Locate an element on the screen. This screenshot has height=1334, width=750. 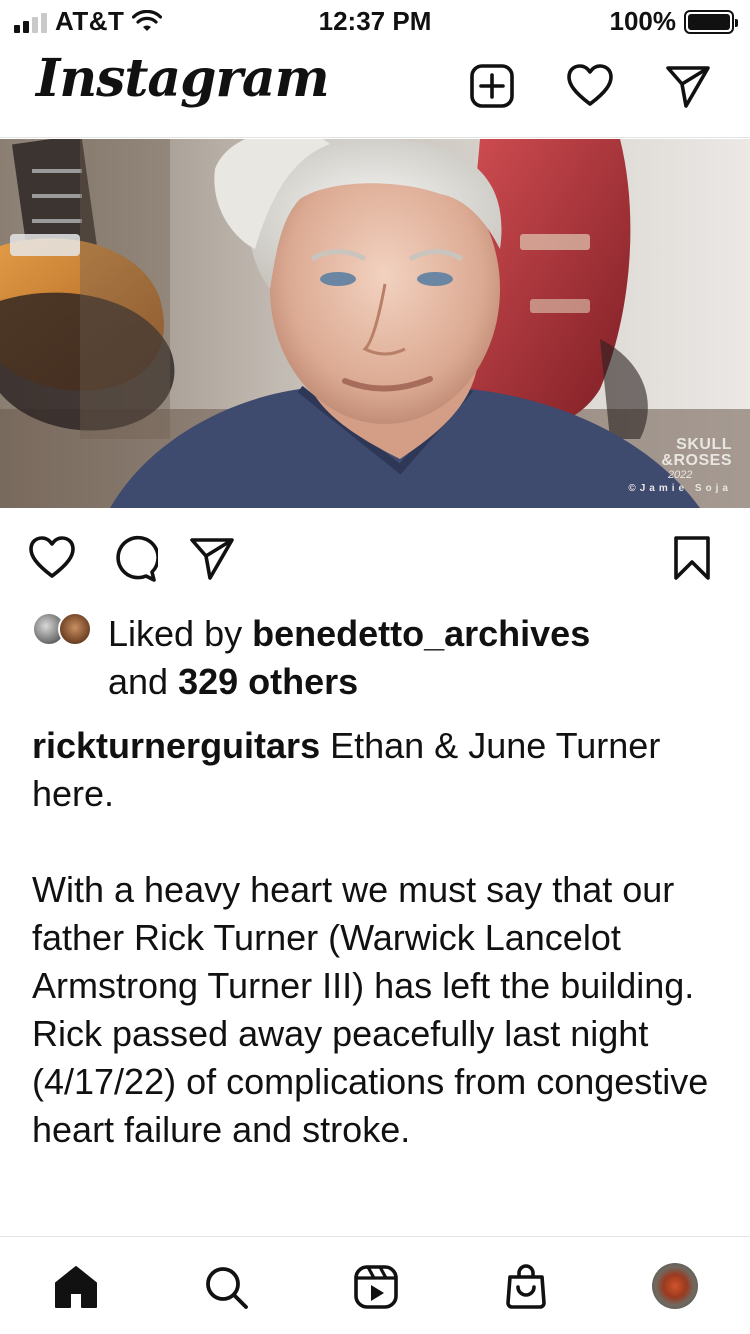
watermark-credit: ©Jamie Soja is located at coordinates (680, 488).